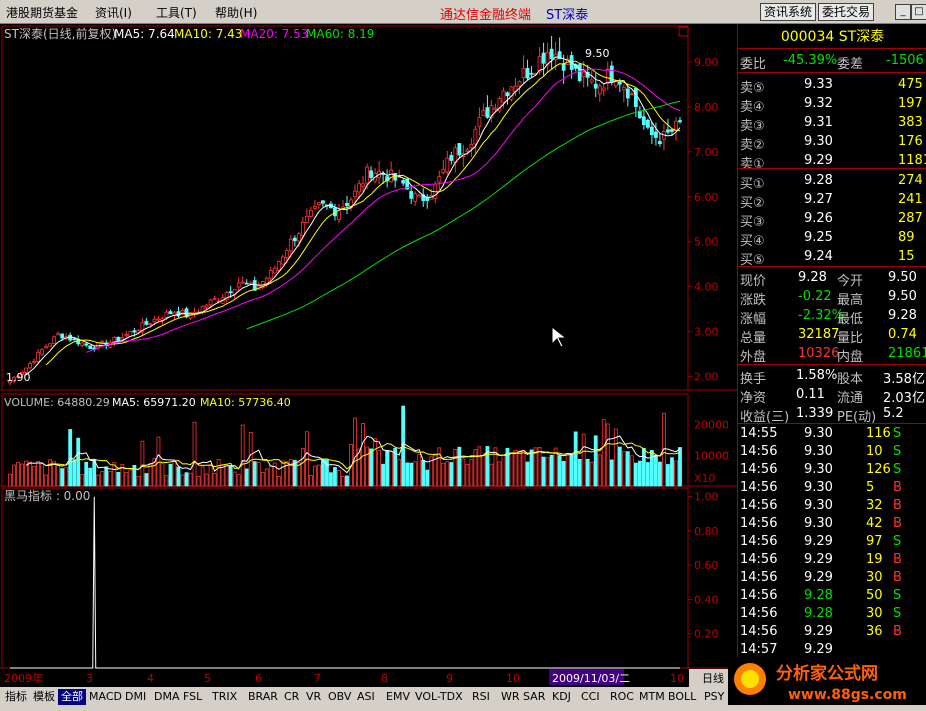 This screenshot has width=926, height=711. What do you see at coordinates (788, 12) in the screenshot?
I see `info-system-button: 资讯系统` at bounding box center [788, 12].